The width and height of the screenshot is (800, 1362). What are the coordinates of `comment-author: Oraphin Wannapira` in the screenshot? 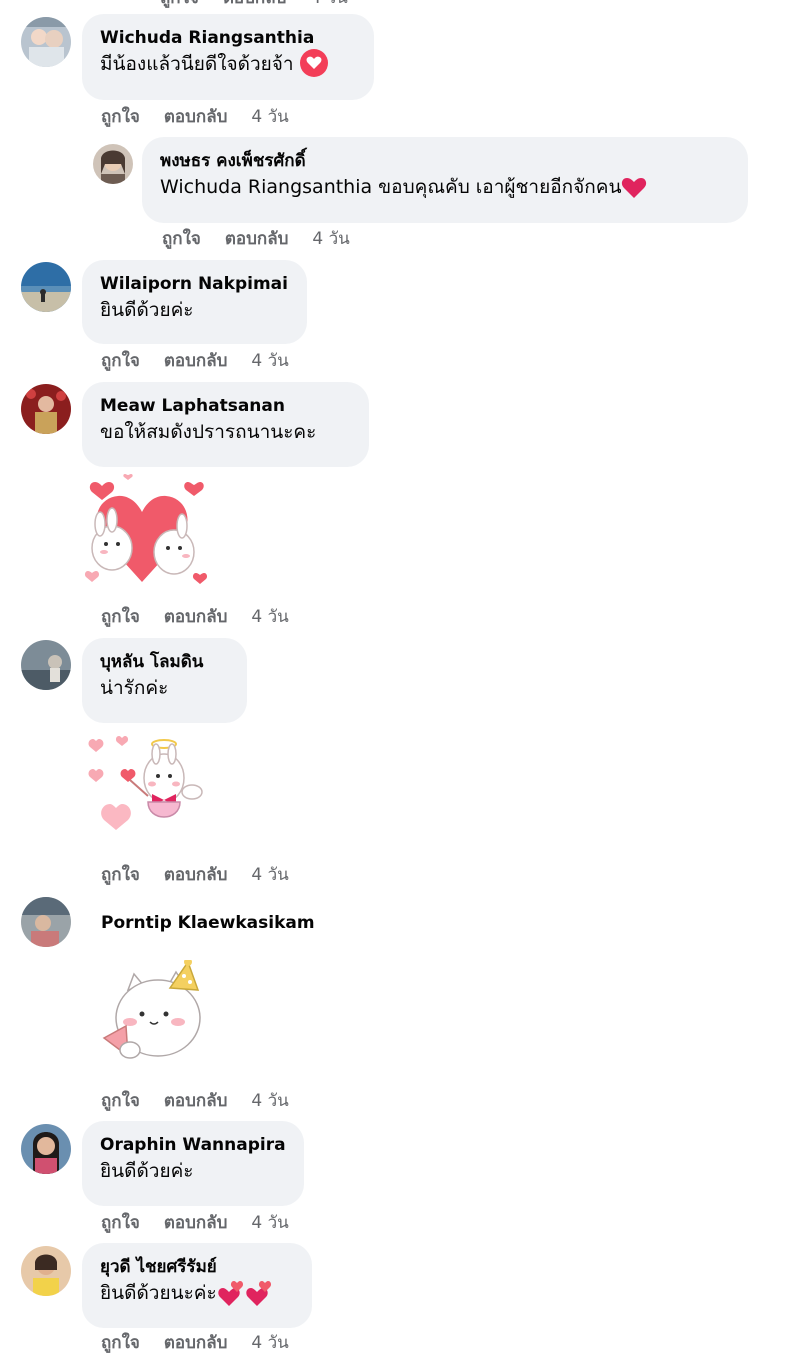 It's located at (193, 1145).